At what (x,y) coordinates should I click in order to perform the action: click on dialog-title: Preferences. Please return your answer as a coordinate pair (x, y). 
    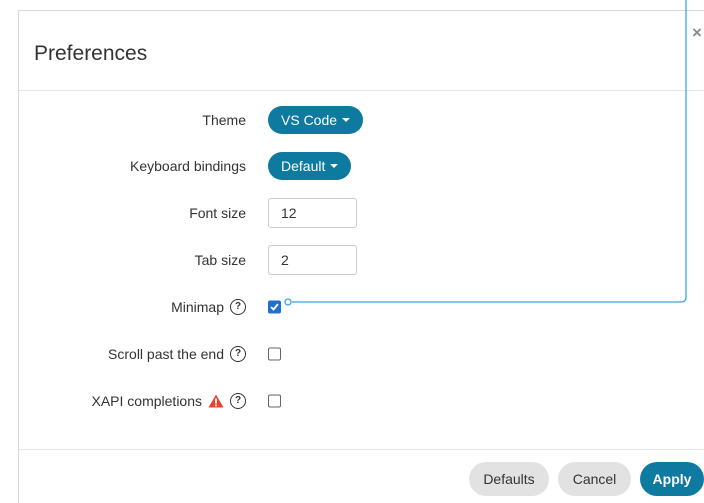
    Looking at the image, I should click on (91, 53).